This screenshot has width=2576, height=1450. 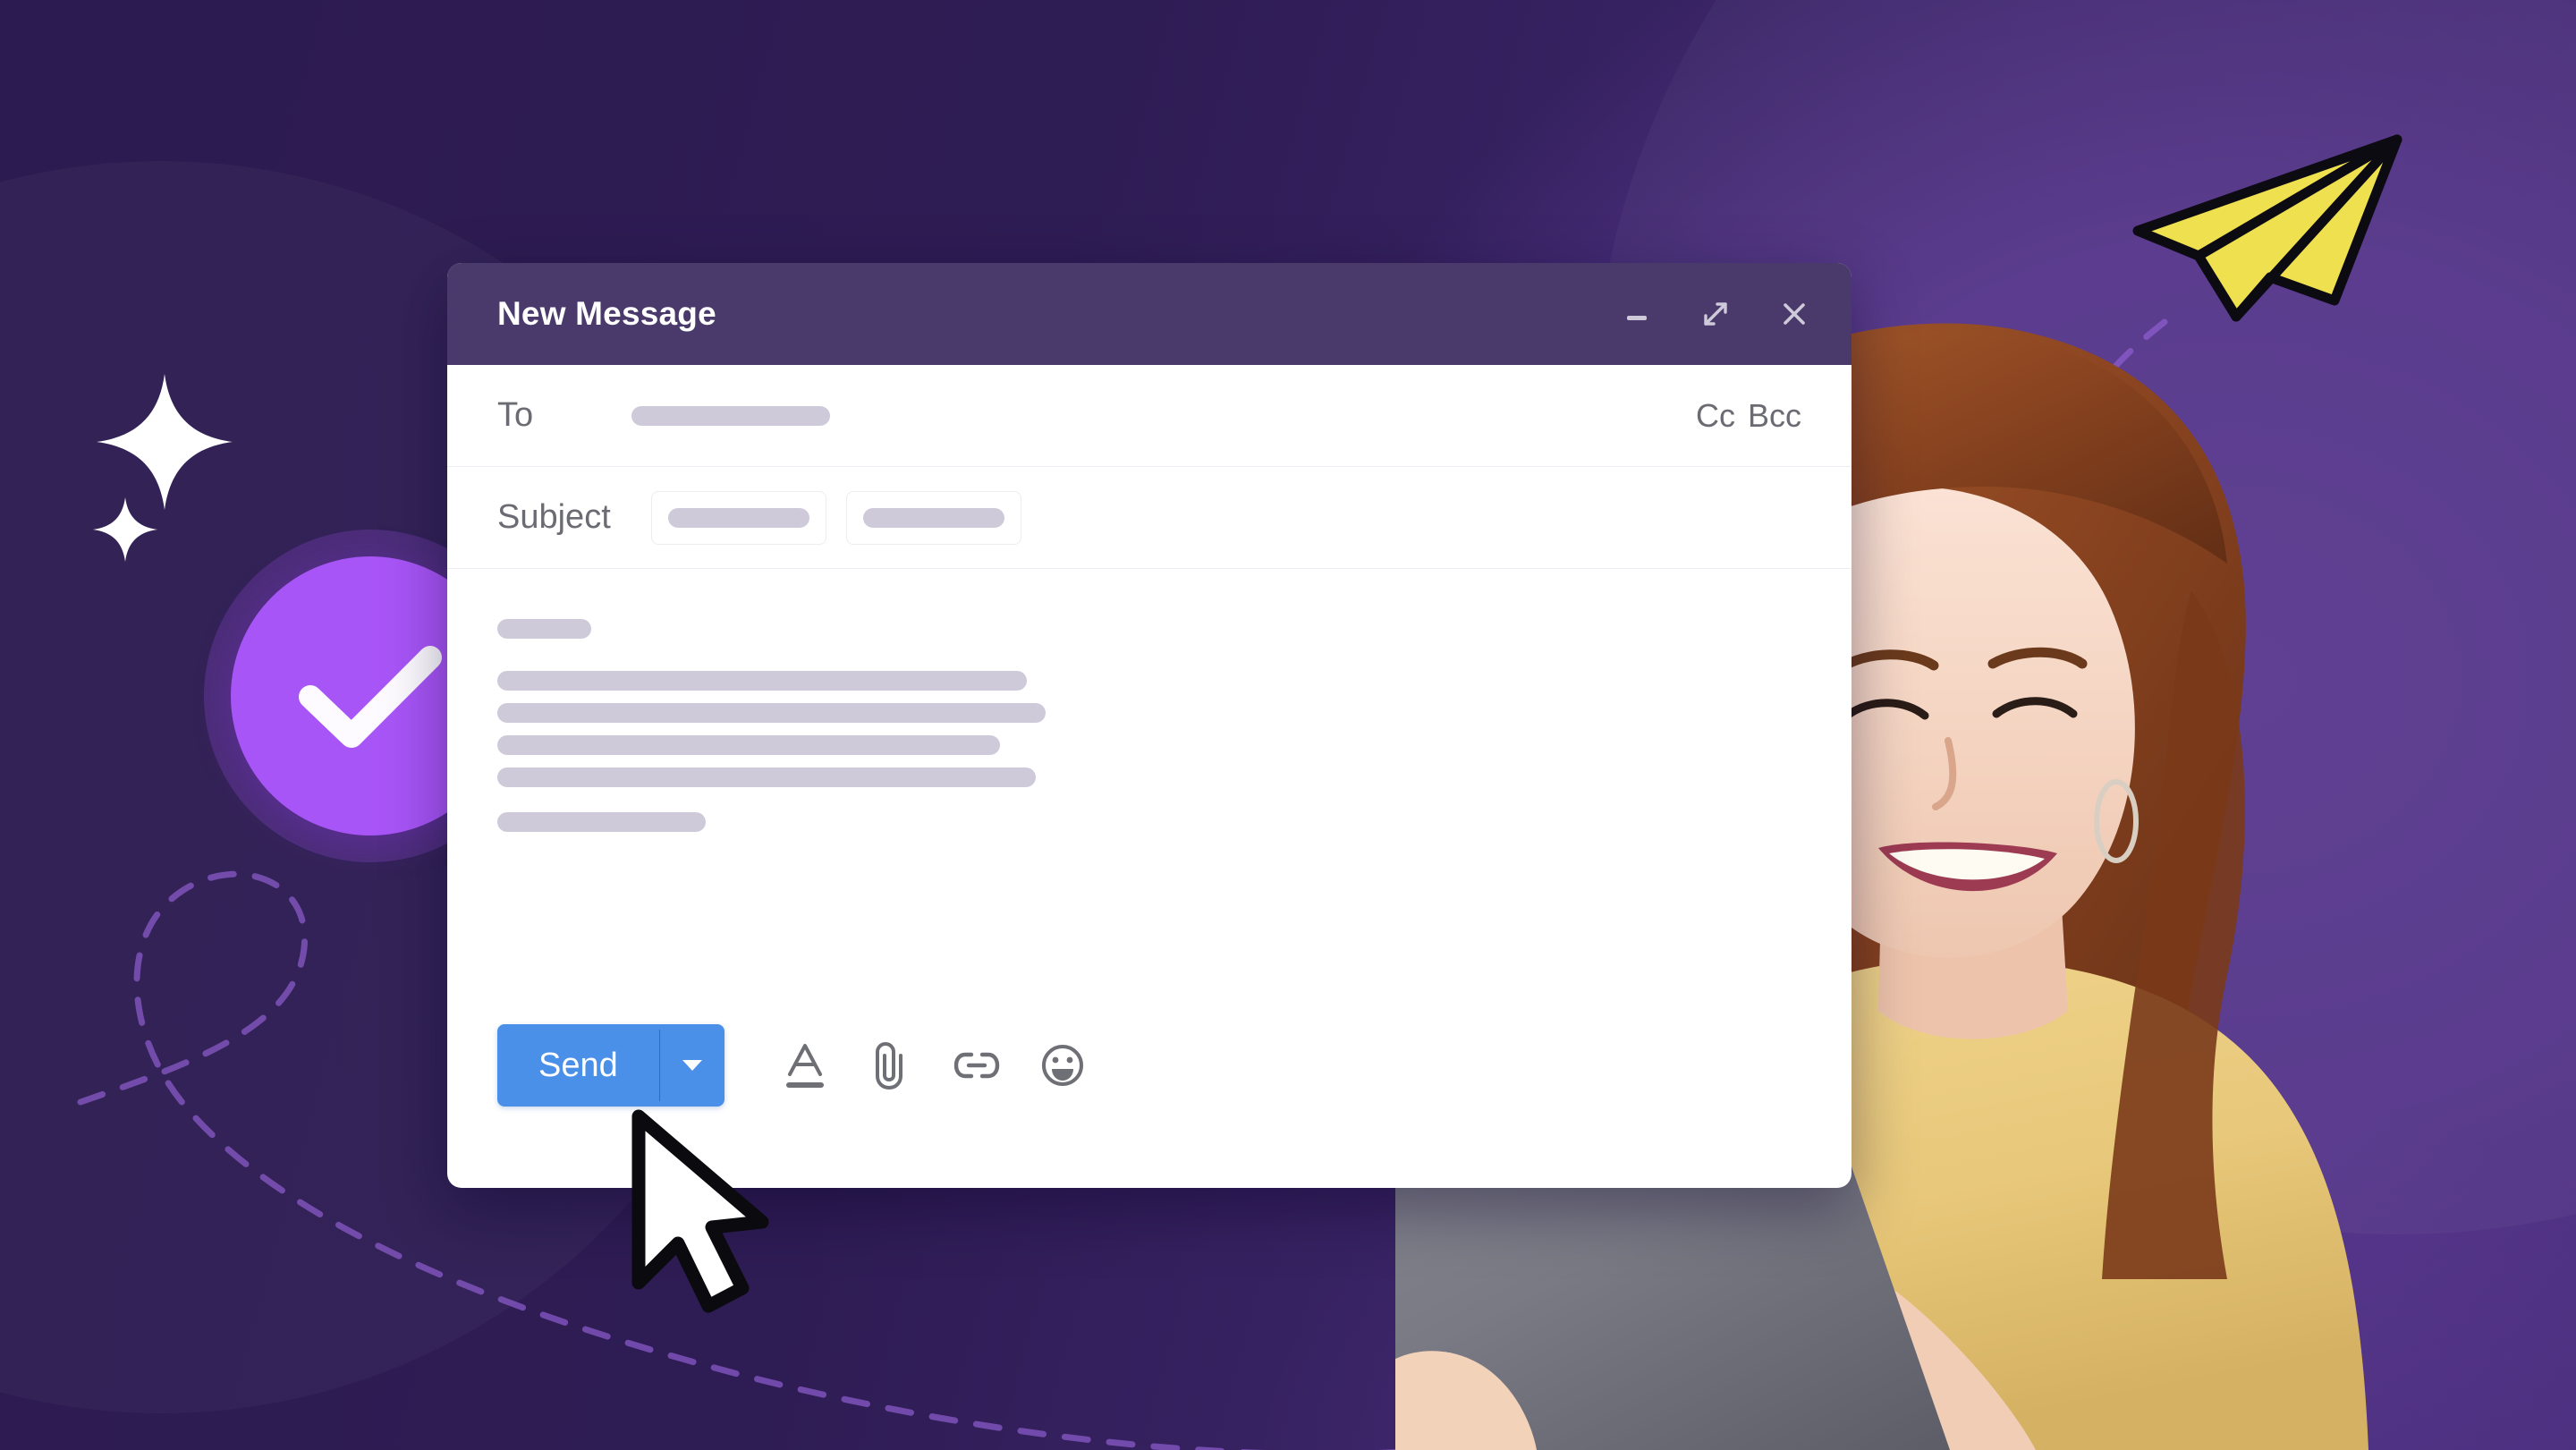 I want to click on attach-file-button, so click(x=891, y=1065).